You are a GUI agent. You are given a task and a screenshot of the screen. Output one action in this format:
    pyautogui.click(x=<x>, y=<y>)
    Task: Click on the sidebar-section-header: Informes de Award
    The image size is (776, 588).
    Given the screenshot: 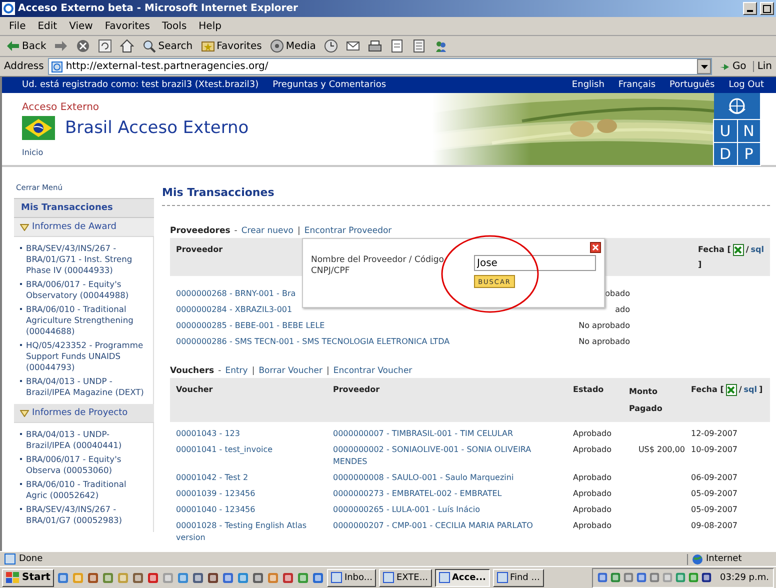 What is the action you would take?
    pyautogui.click(x=84, y=227)
    